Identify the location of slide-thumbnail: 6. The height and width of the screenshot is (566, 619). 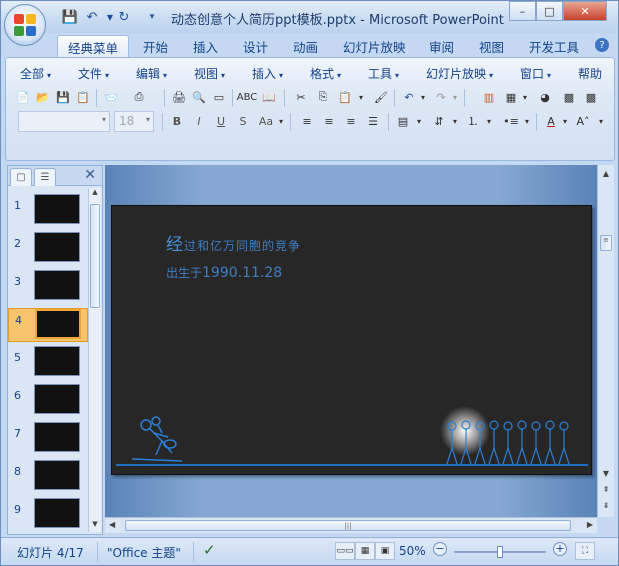
(48, 401).